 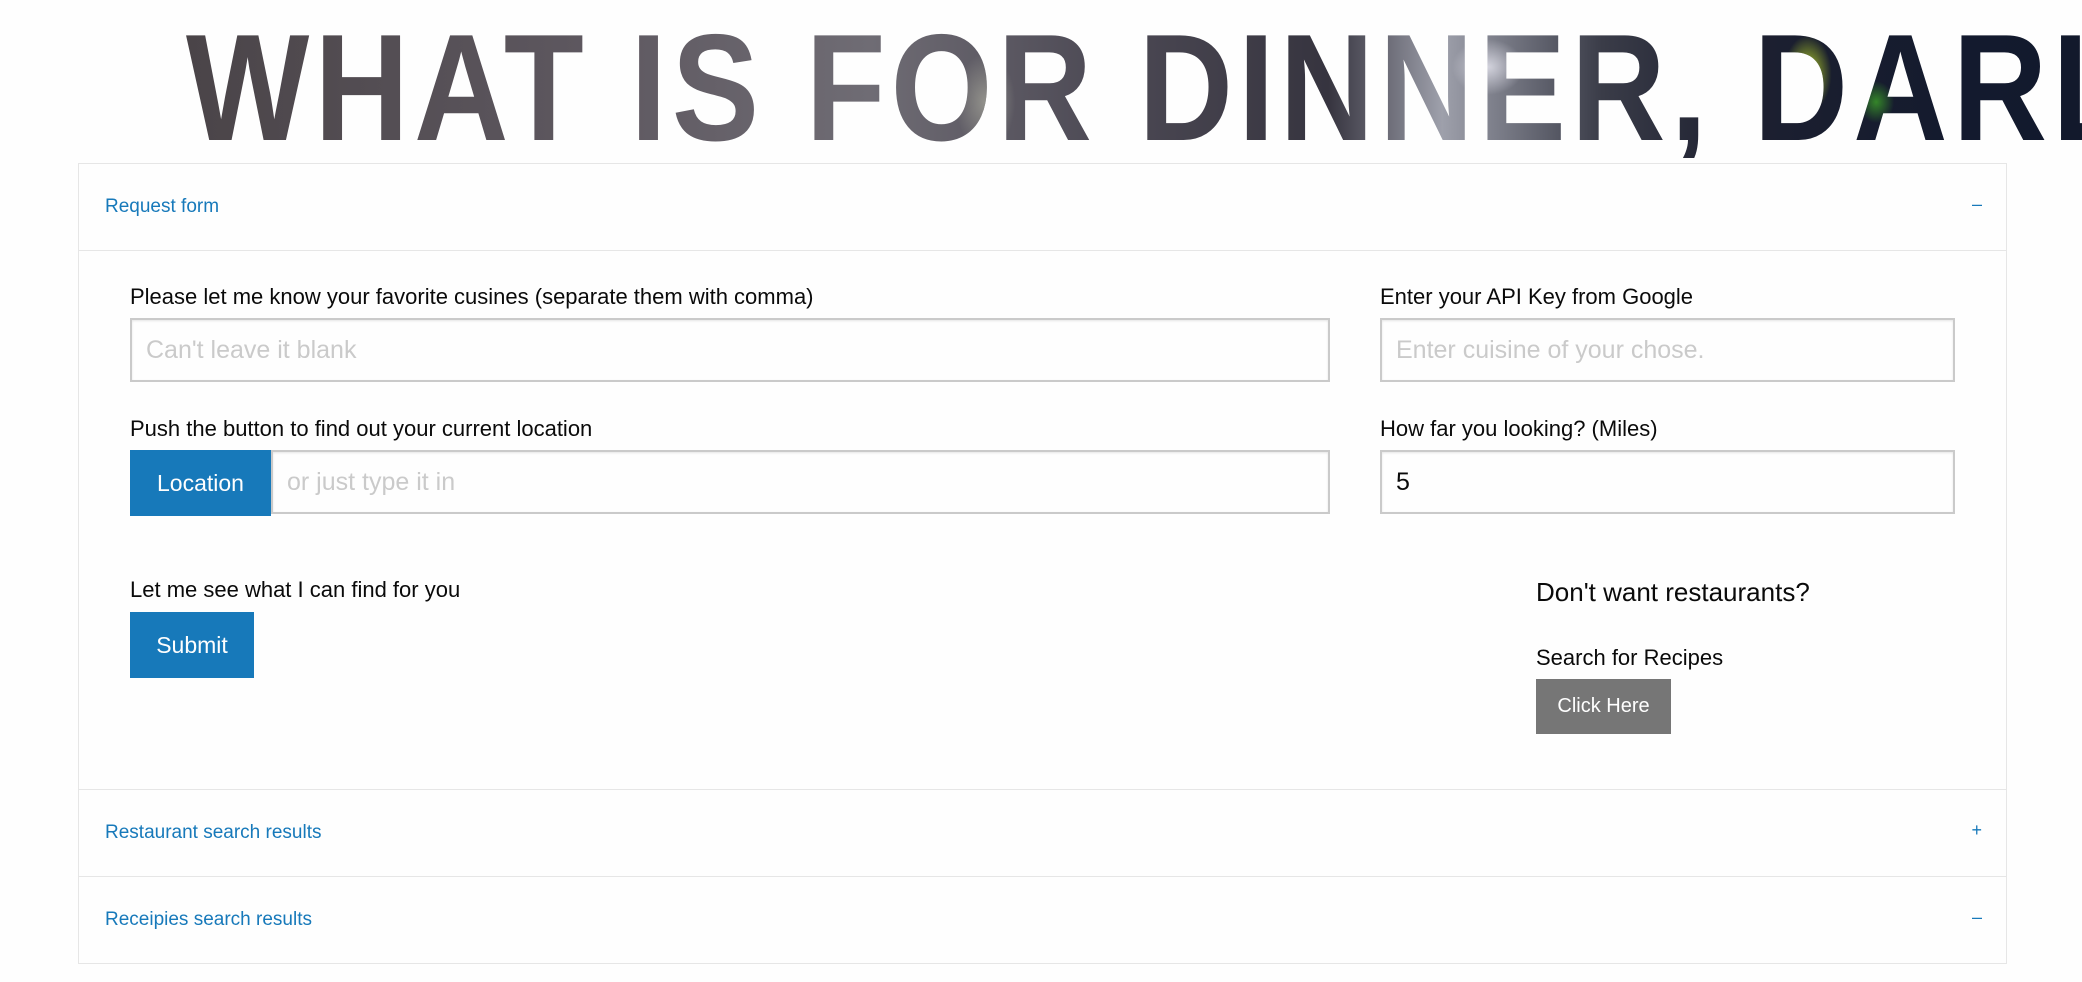 I want to click on cuisines-input, so click(x=730, y=350).